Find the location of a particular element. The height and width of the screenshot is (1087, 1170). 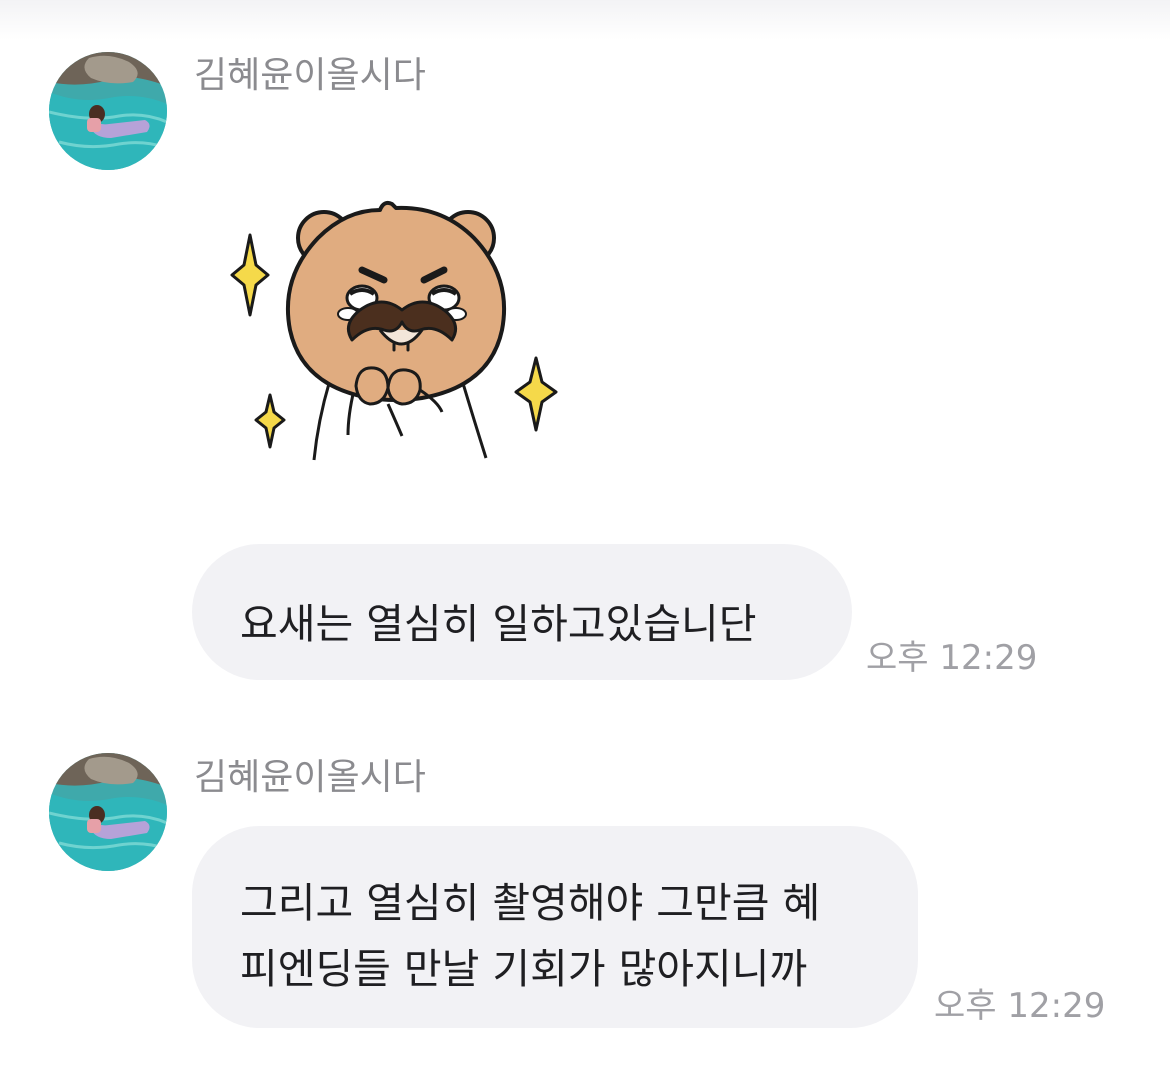

message-bubble: 그리고 열심히 촬영해야 그만큼 혜 피엔딩들 만날 기회가 많아지니까 is located at coordinates (555, 927).